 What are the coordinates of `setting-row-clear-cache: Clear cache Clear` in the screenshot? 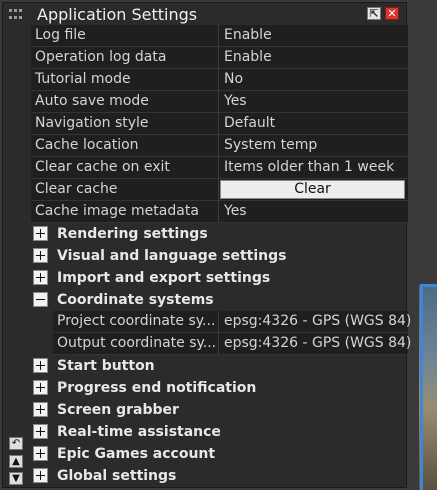 It's located at (219, 190).